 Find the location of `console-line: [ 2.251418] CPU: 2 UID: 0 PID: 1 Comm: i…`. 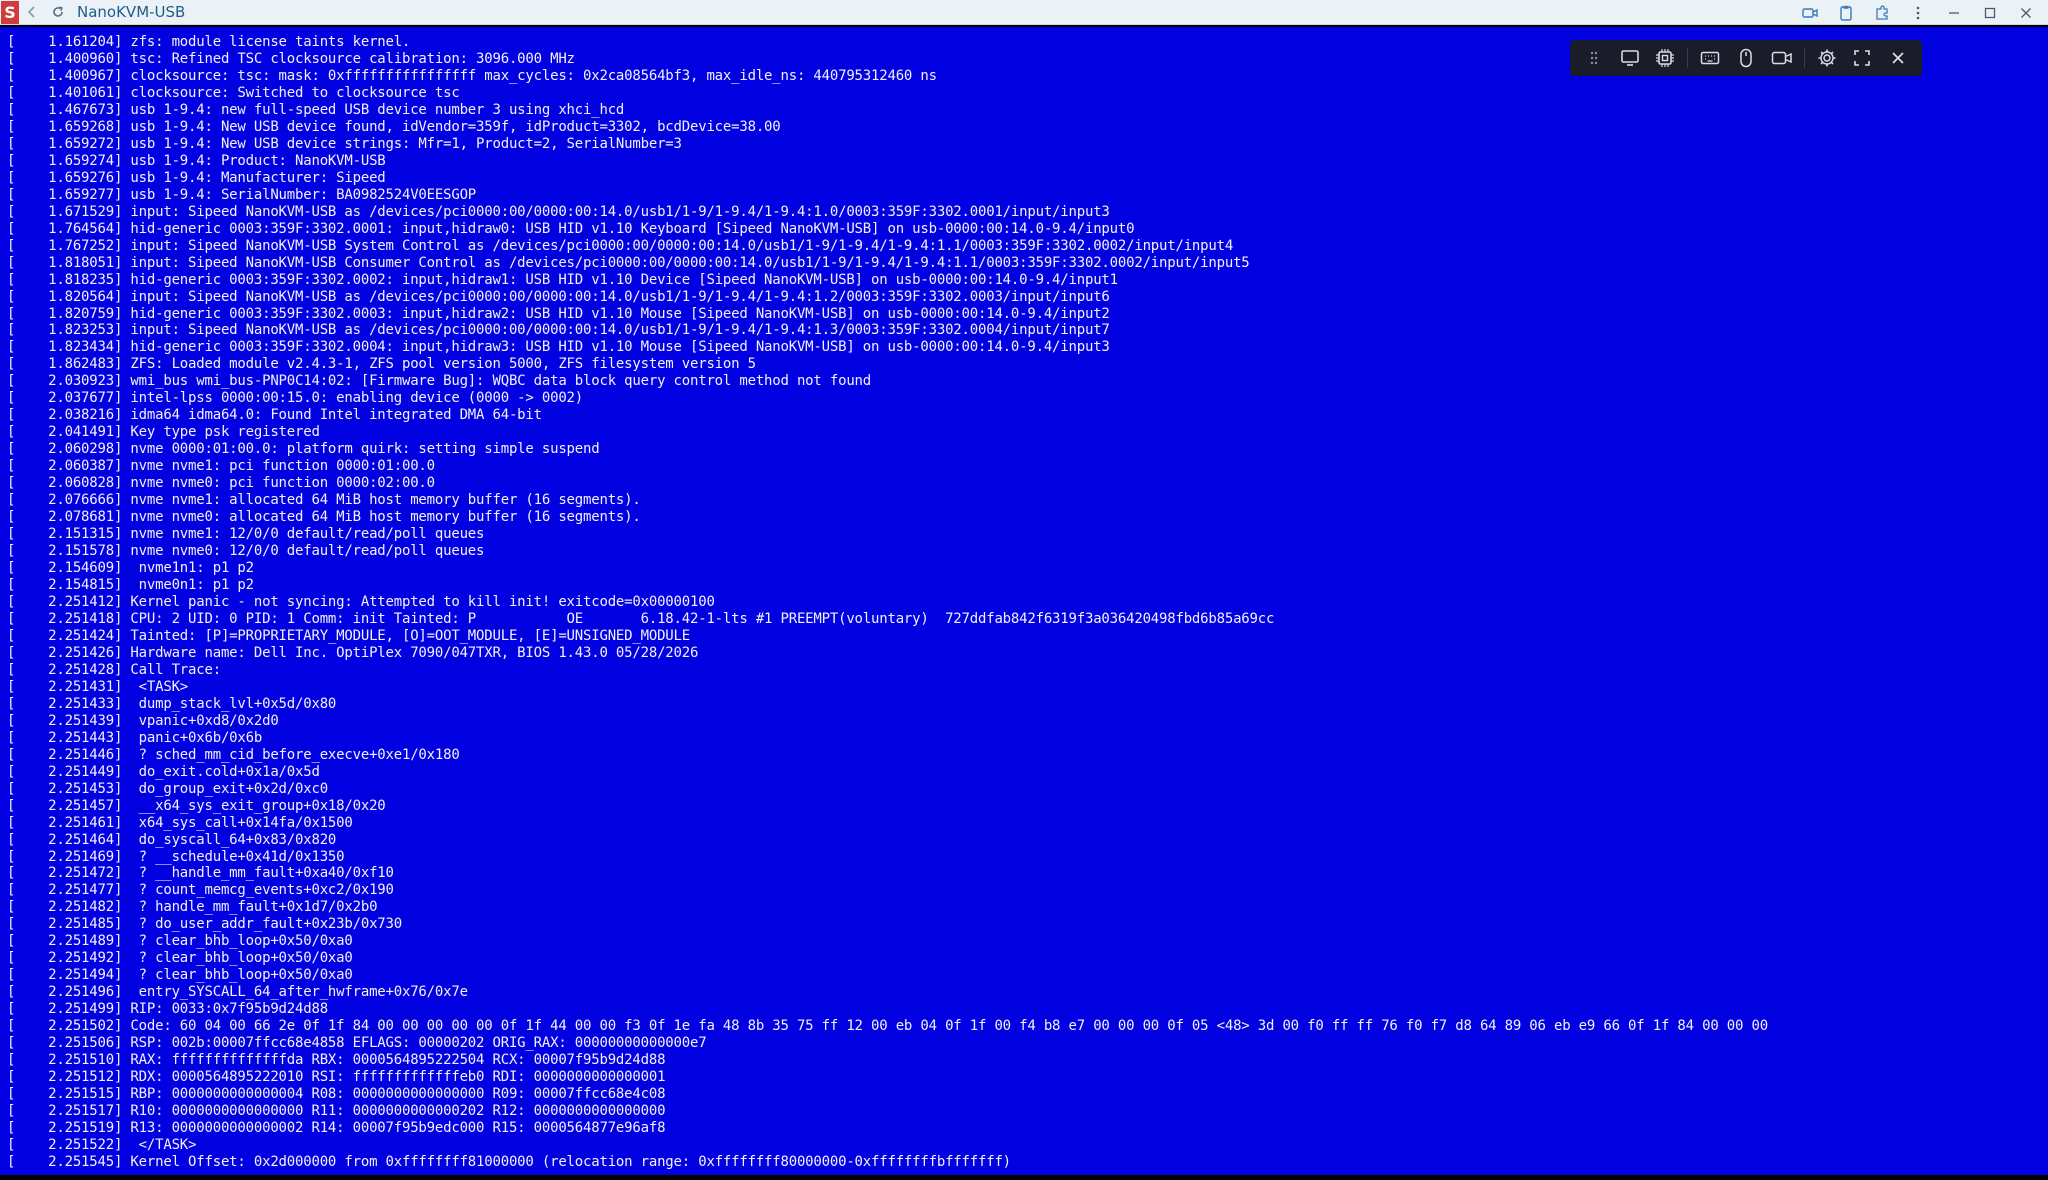

console-line: [ 2.251418] CPU: 2 UID: 0 PID: 1 Comm: i… is located at coordinates (641, 618).